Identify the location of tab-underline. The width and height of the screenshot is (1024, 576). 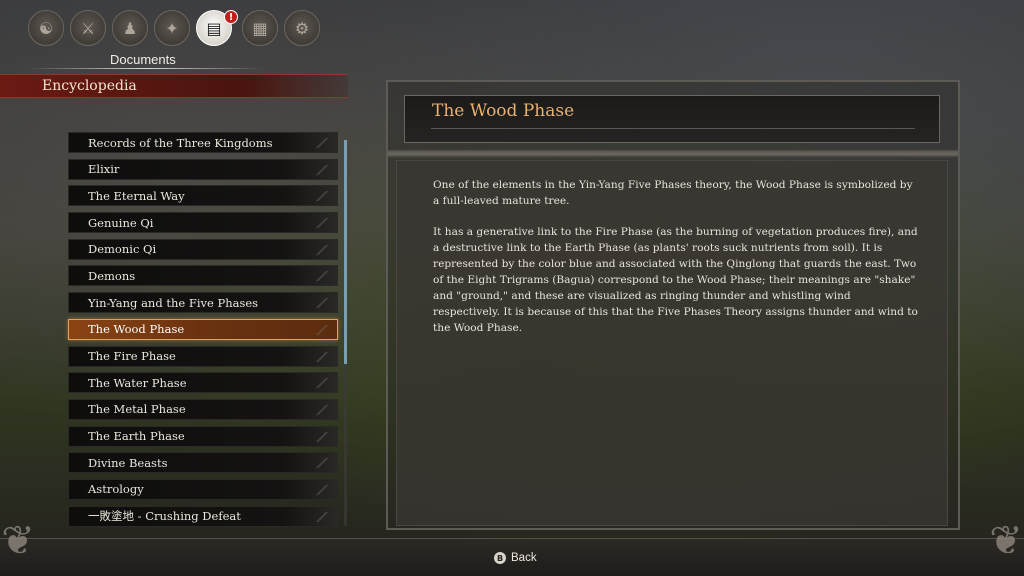
(146, 68).